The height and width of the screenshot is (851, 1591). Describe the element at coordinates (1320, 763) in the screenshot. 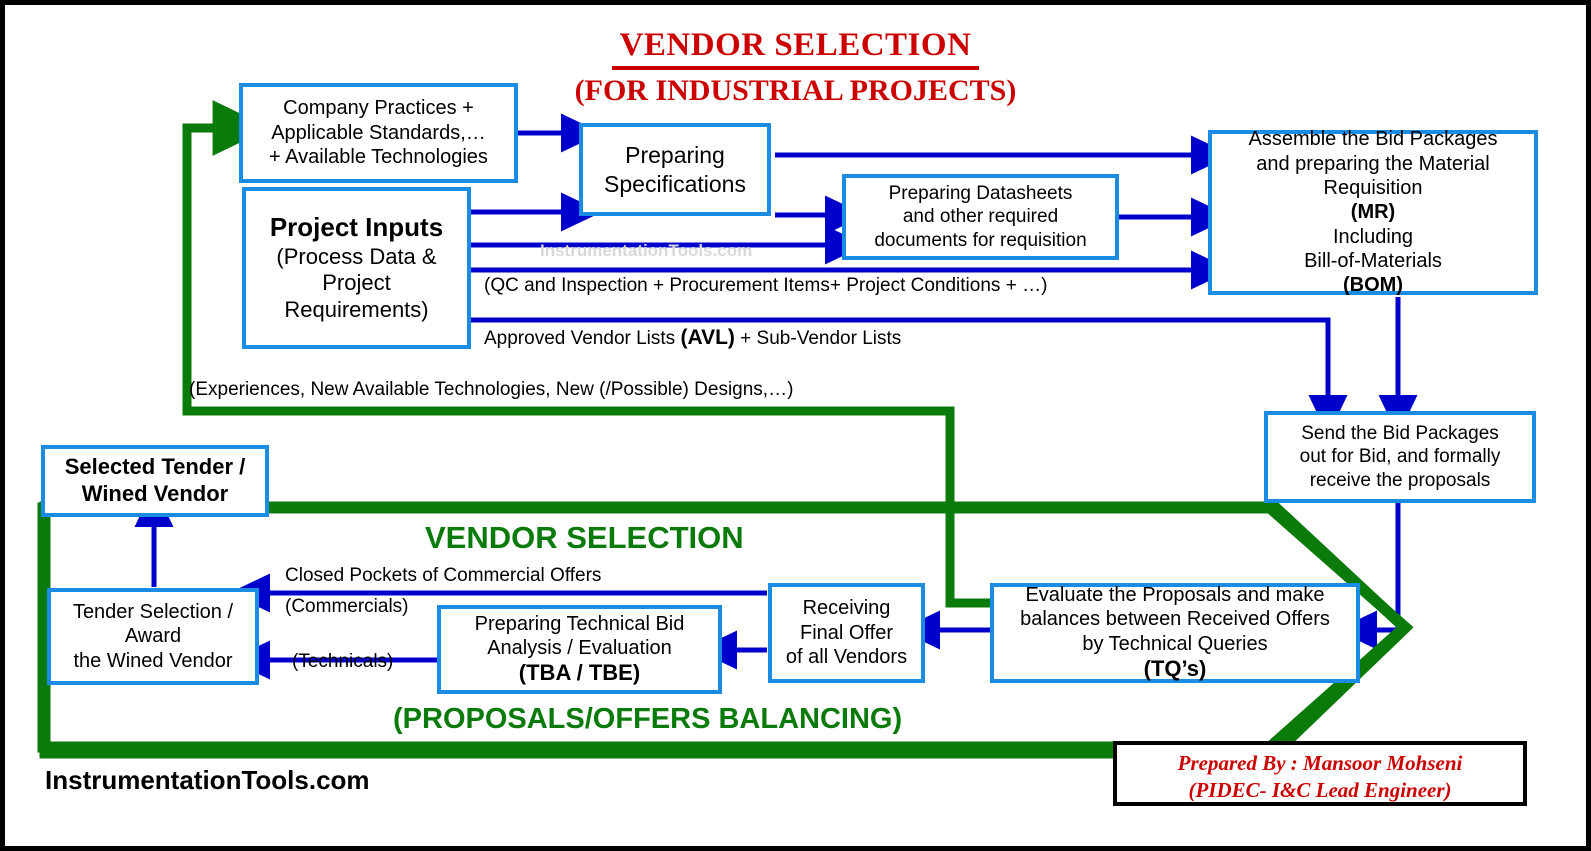

I see `credit-line-1: Prepared By : Mansoor Mohseni` at that location.